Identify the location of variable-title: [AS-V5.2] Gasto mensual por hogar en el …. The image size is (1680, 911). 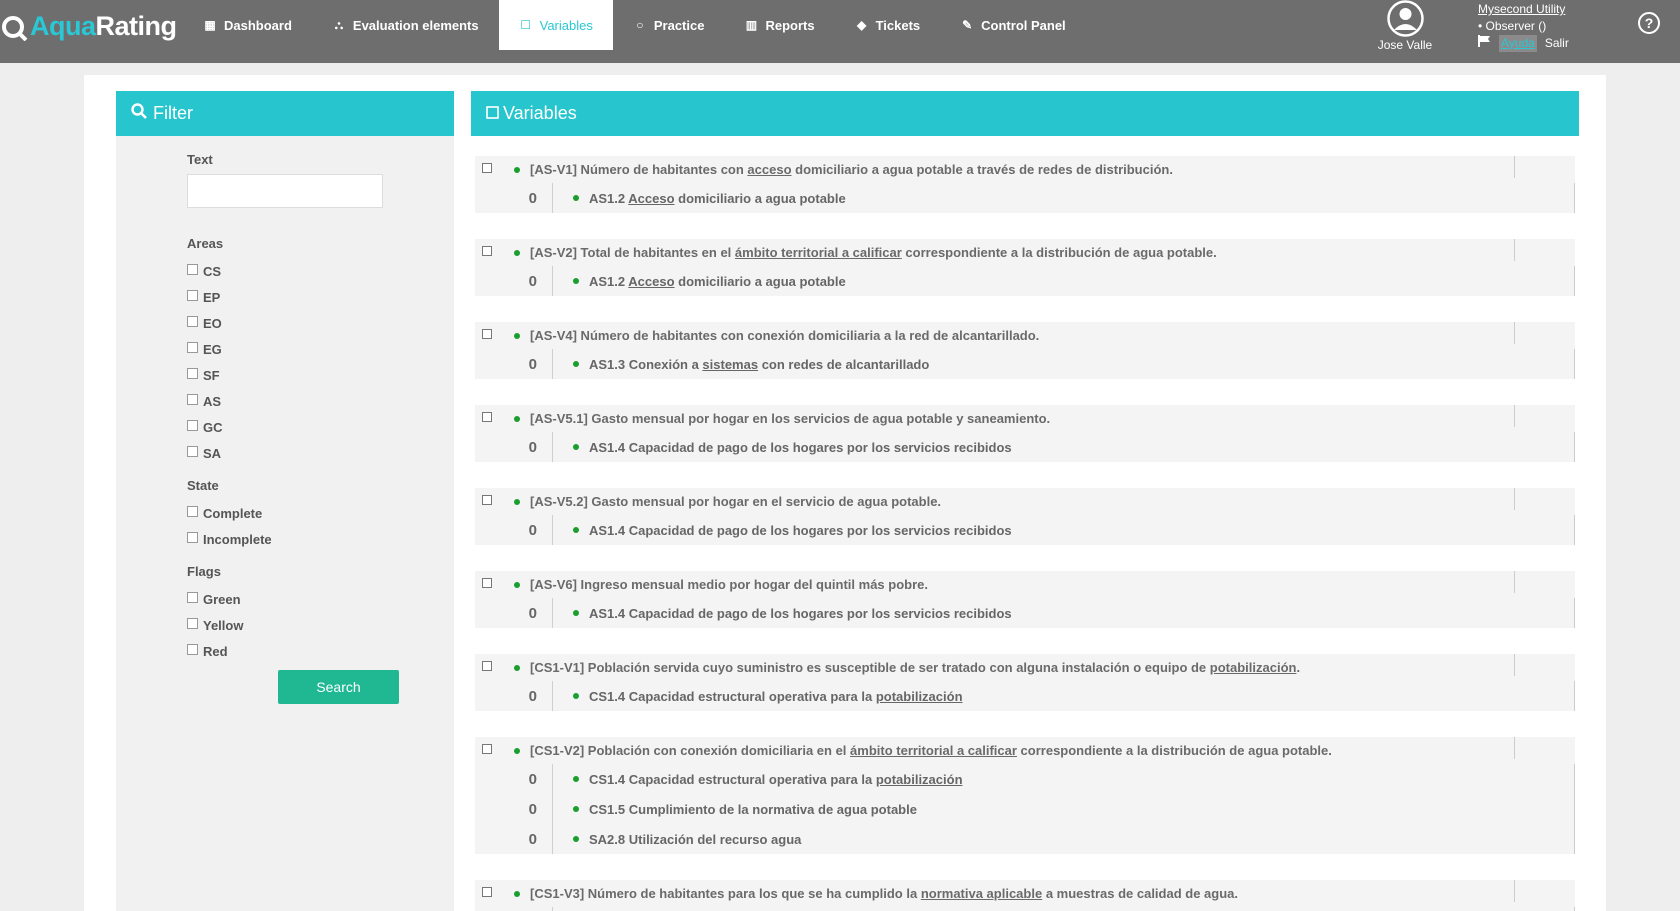
(735, 501).